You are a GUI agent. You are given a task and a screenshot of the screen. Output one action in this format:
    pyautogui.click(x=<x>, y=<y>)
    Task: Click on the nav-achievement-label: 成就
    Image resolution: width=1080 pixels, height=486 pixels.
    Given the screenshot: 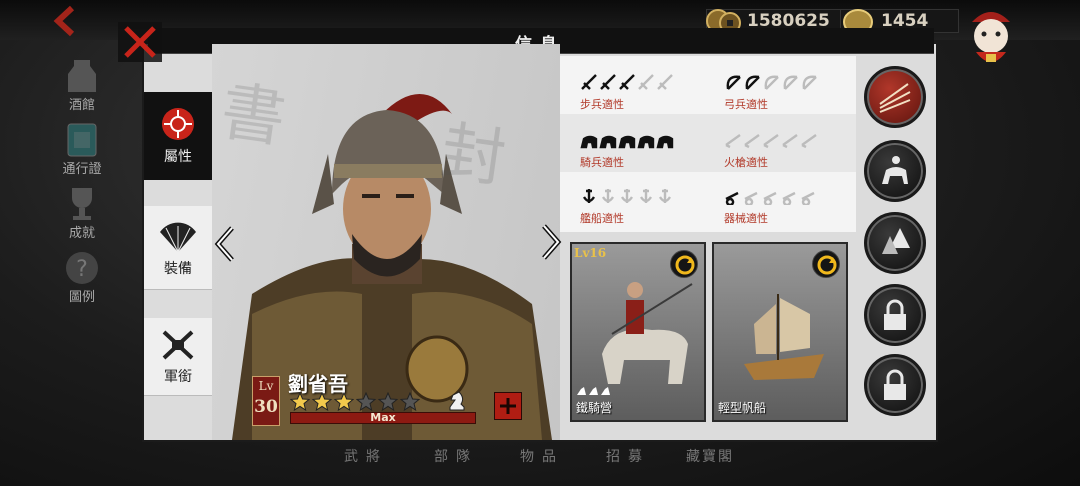 What is the action you would take?
    pyautogui.click(x=81, y=233)
    